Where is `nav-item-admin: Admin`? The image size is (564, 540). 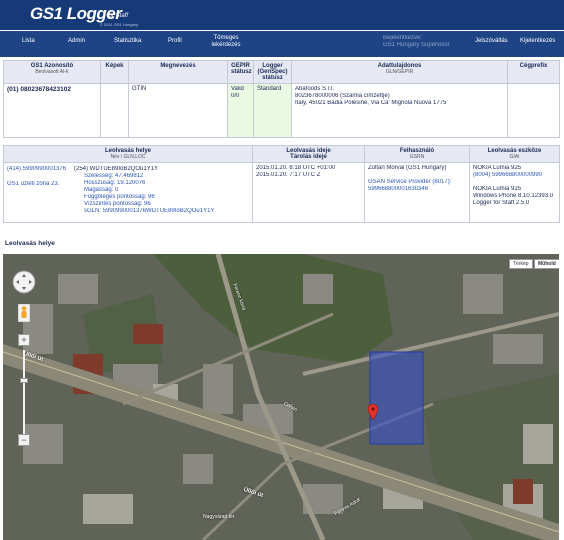
nav-item-admin: Admin is located at coordinates (76, 41).